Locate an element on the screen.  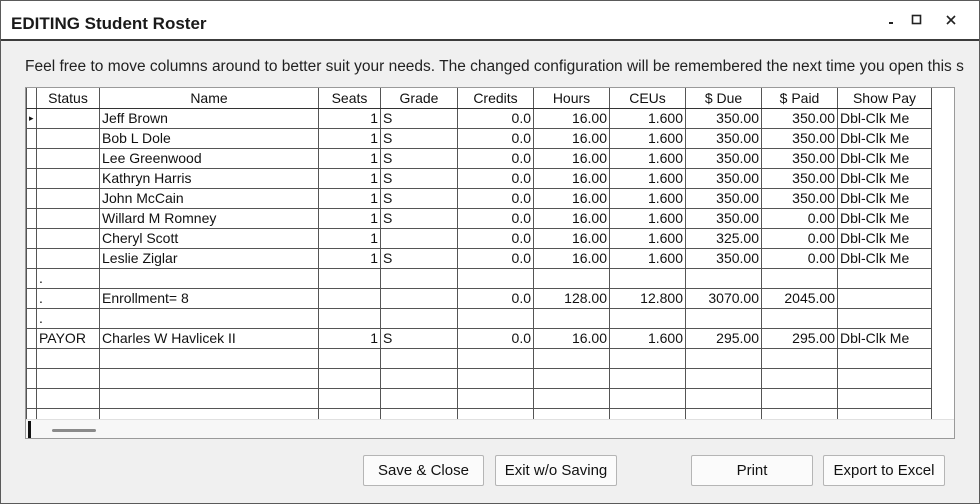
cell-paid: 295.00 is located at coordinates (799, 338).